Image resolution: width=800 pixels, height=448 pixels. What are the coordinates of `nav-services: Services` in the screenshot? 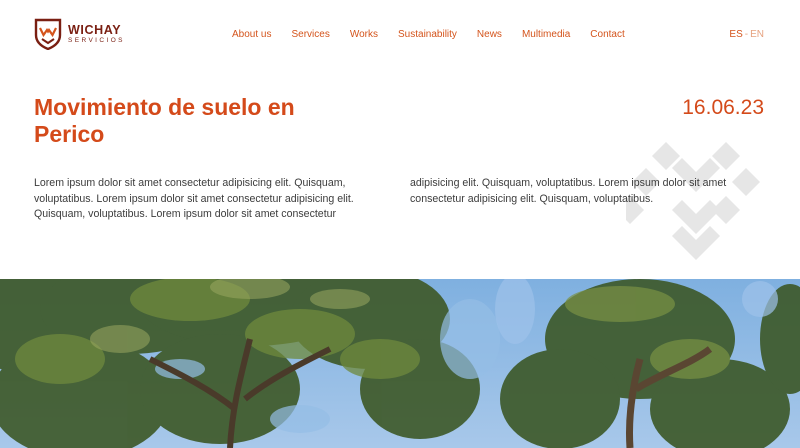 It's located at (310, 34).